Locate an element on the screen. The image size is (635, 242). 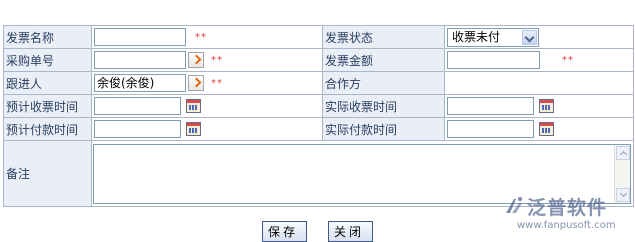
watermark: 泛普软件 www.fanpusoft.com is located at coordinates (566, 215).